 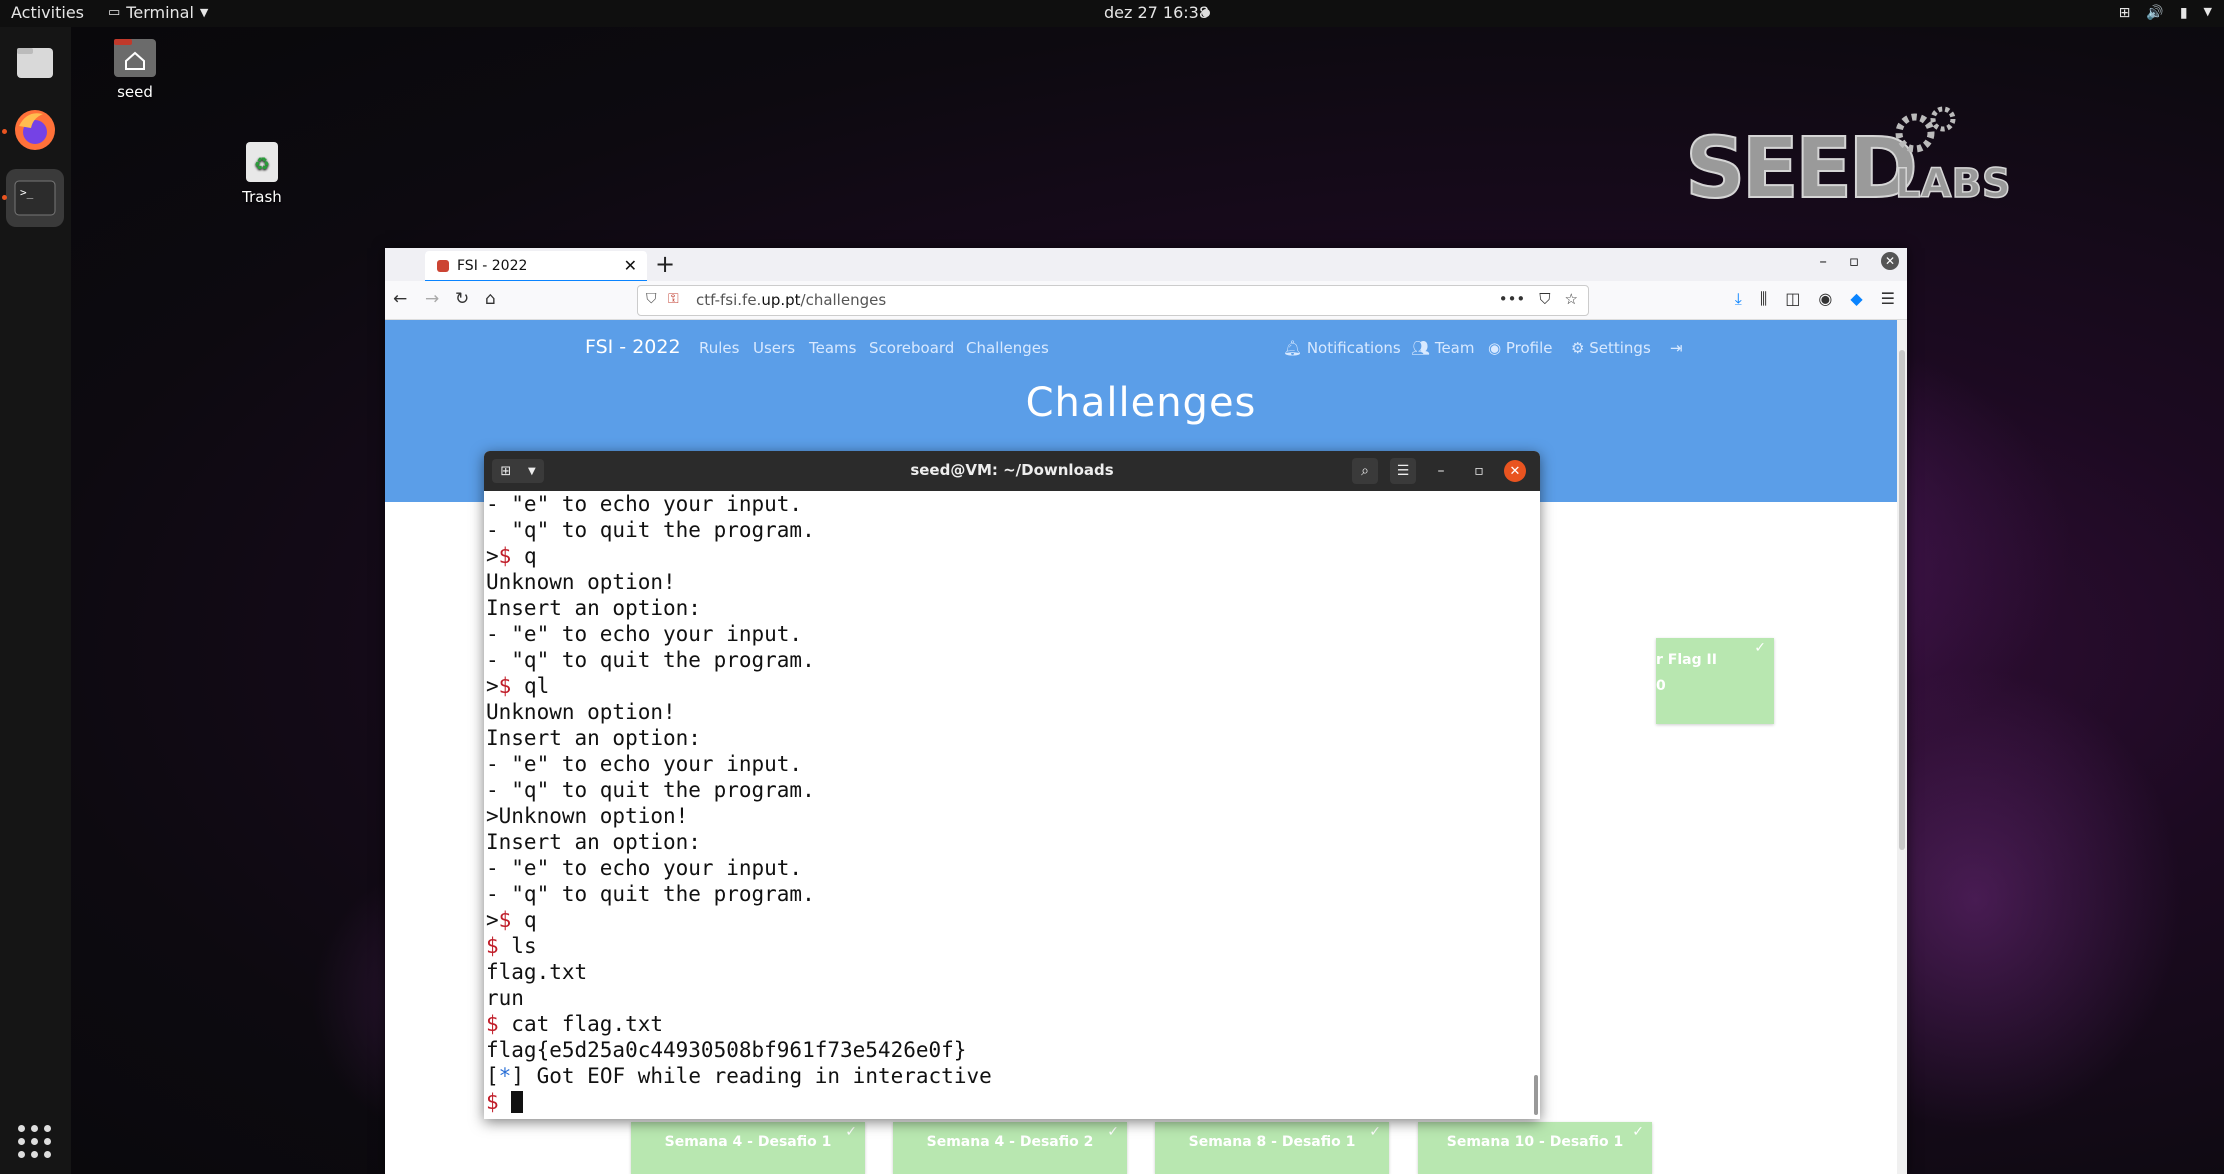 What do you see at coordinates (1763, 299) in the screenshot?
I see `library-icon: ⫼` at bounding box center [1763, 299].